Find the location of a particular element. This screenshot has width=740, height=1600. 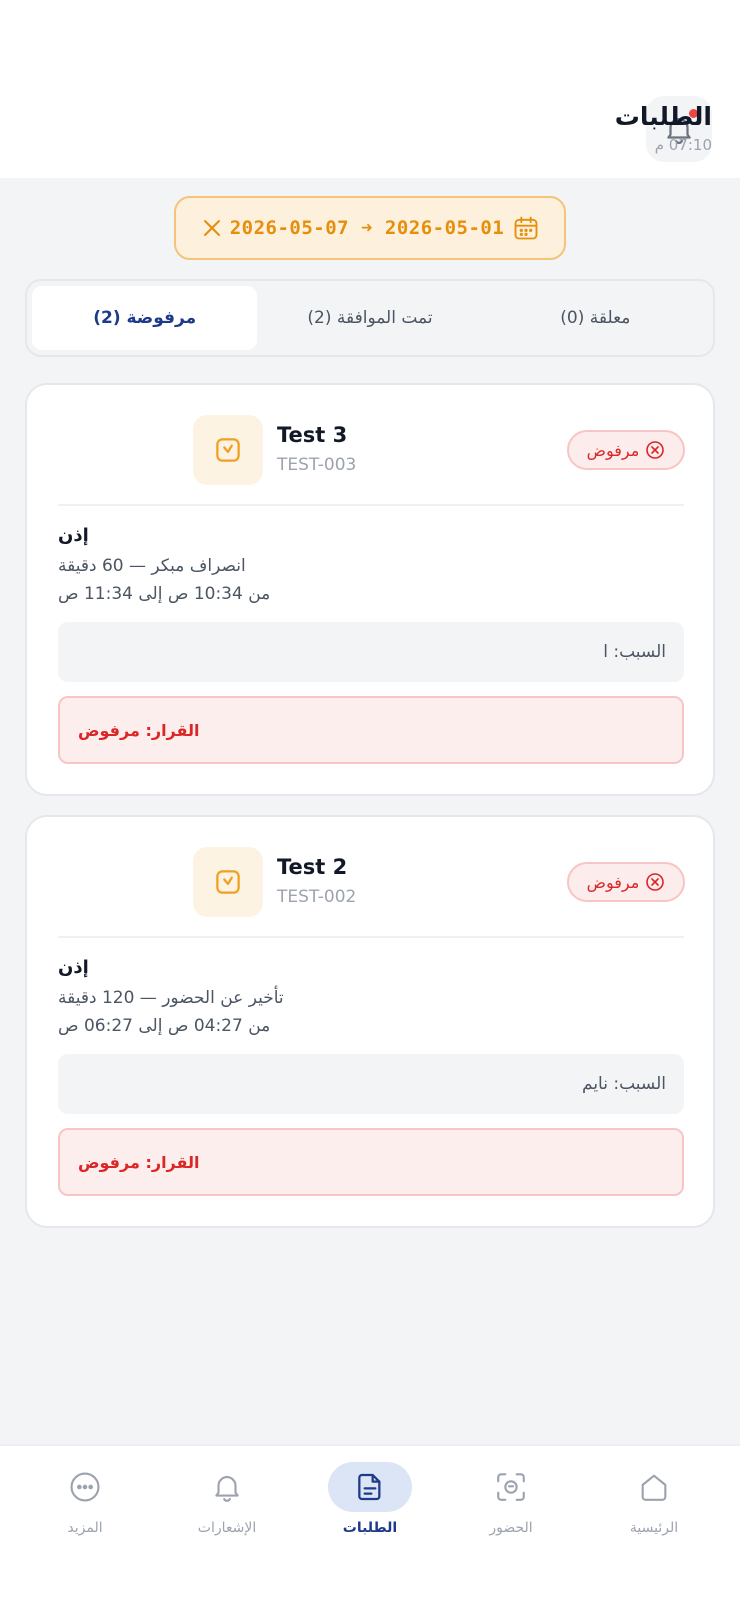

employee-name: Test 3 is located at coordinates (312, 435).